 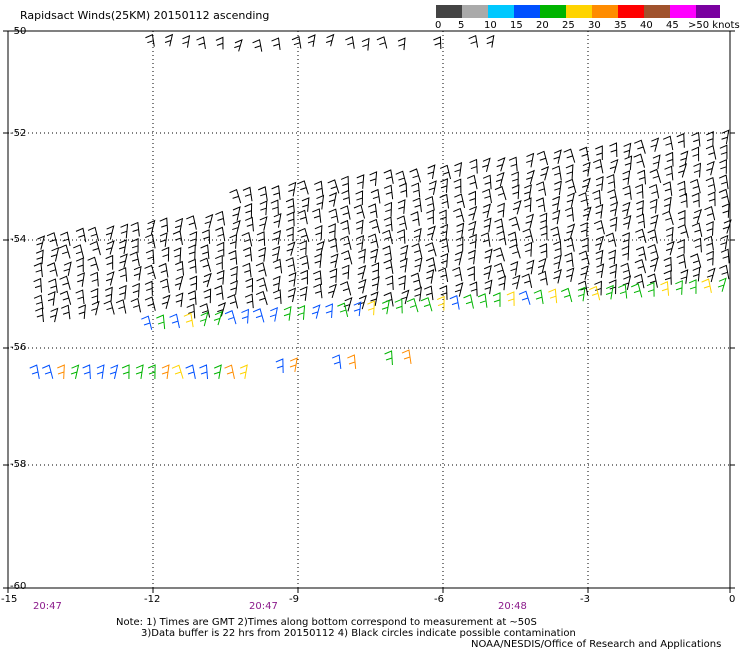 What do you see at coordinates (9, 599) in the screenshot?
I see `x-tick-label: -15` at bounding box center [9, 599].